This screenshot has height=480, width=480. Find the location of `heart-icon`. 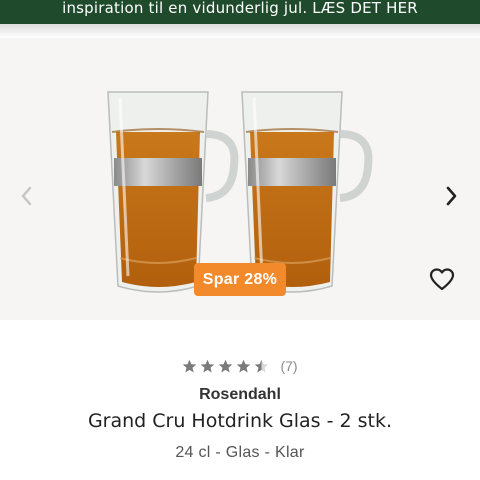

heart-icon is located at coordinates (442, 279).